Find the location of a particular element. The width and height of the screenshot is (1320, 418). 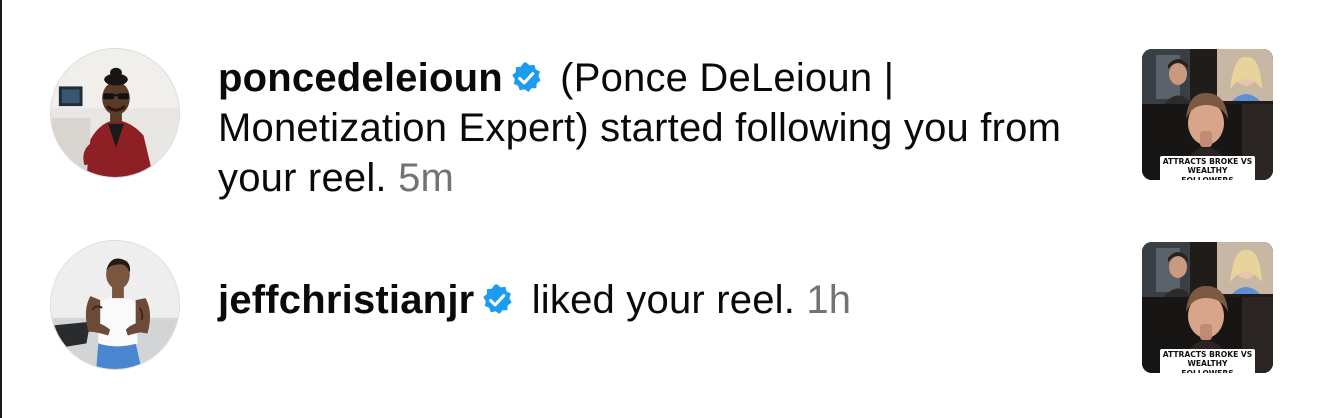

notification-text: jeffchristianjr liked your reel. 1h is located at coordinates (648, 300).